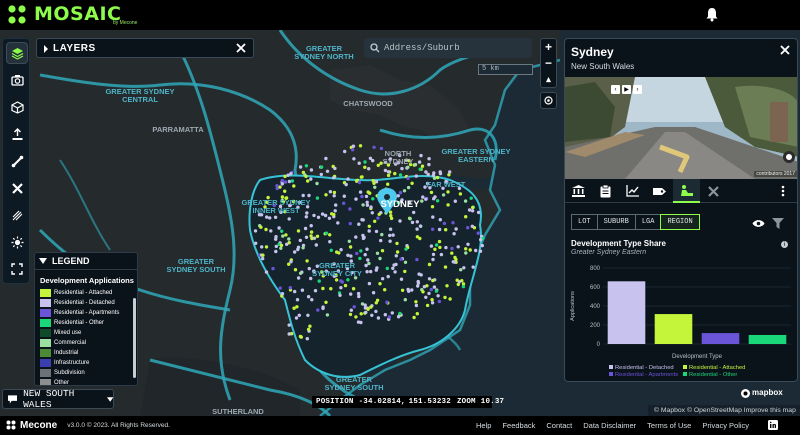  I want to click on upload-tool-button, so click(17, 134).